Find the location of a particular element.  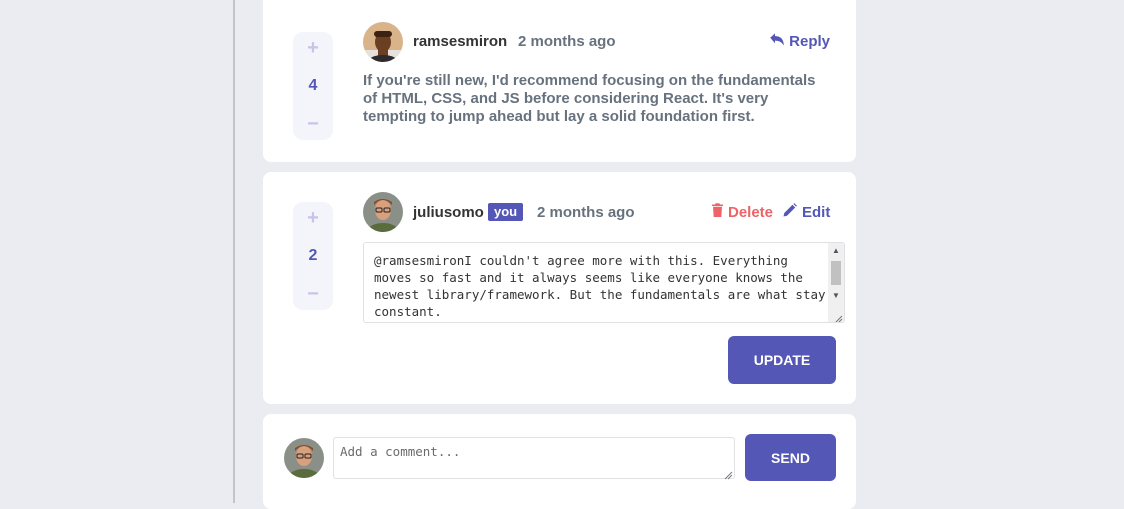

reply-arrow-icon is located at coordinates (777, 41).